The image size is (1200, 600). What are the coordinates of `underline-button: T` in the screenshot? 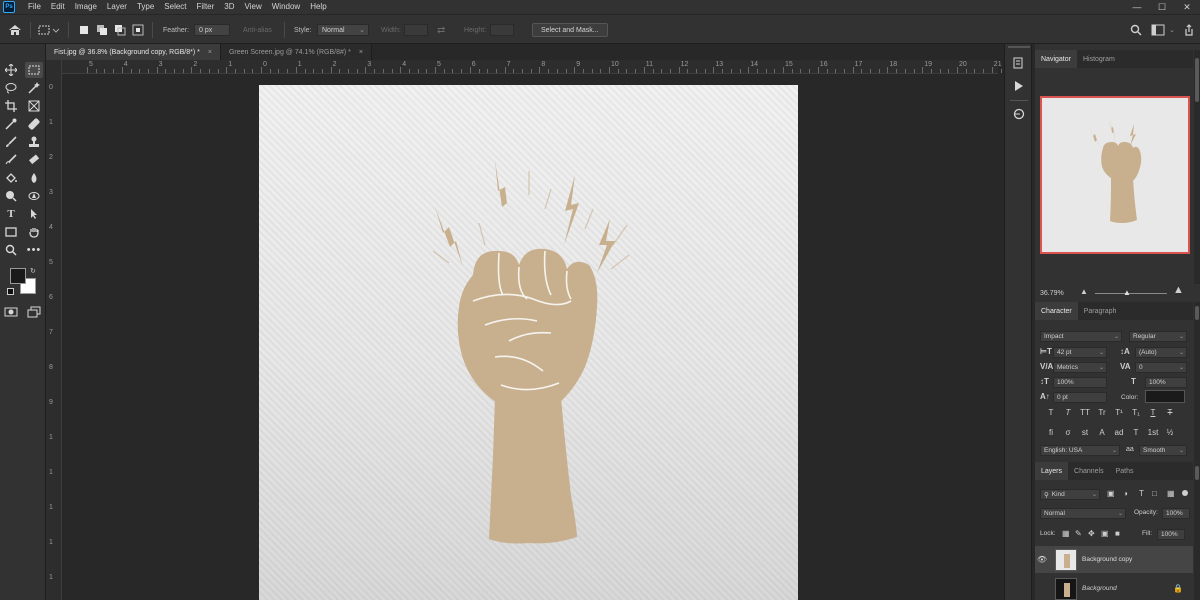 It's located at (1153, 412).